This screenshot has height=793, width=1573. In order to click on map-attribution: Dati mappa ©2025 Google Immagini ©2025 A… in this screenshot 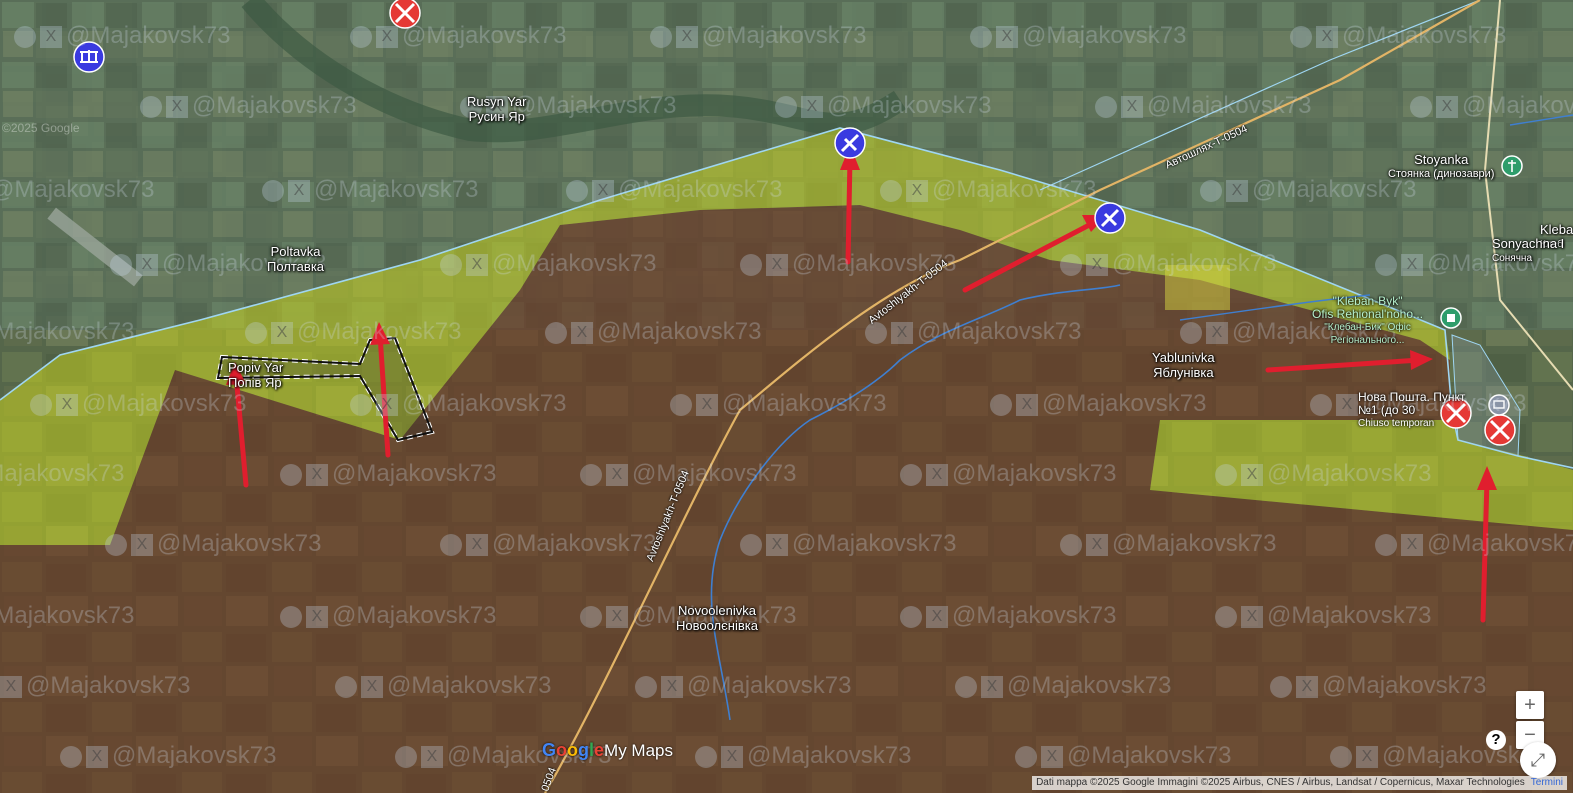, I will do `click(1299, 783)`.